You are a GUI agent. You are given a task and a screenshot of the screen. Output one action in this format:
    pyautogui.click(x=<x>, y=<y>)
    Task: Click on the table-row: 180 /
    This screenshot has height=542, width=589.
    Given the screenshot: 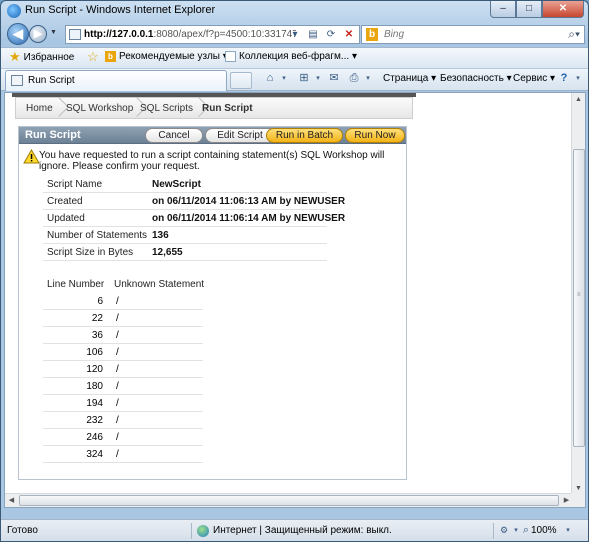 What is the action you would take?
    pyautogui.click(x=123, y=386)
    